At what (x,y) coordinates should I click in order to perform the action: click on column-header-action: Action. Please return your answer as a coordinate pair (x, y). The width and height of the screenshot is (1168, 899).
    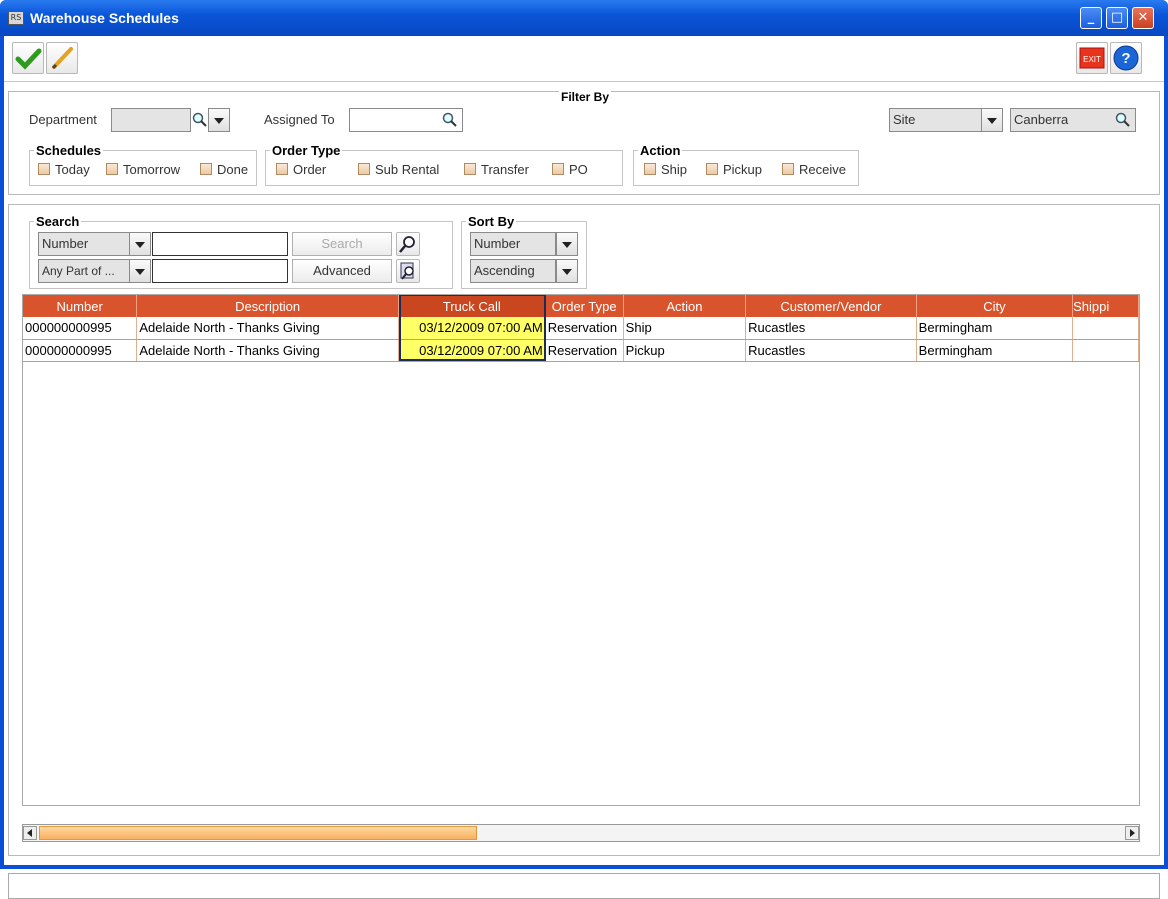
    Looking at the image, I should click on (685, 306).